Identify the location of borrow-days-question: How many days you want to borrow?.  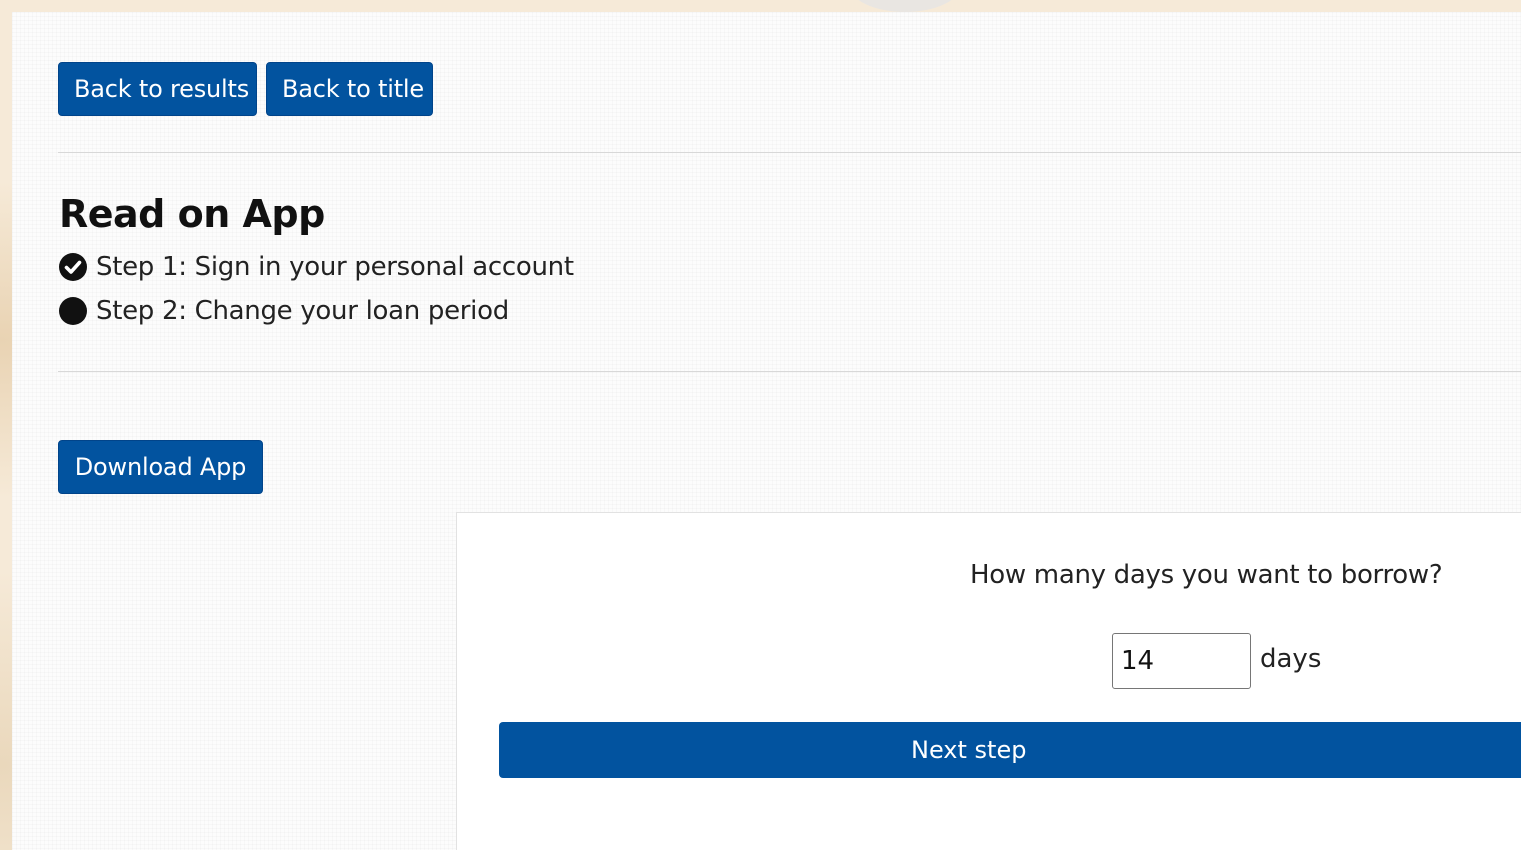
(1206, 575).